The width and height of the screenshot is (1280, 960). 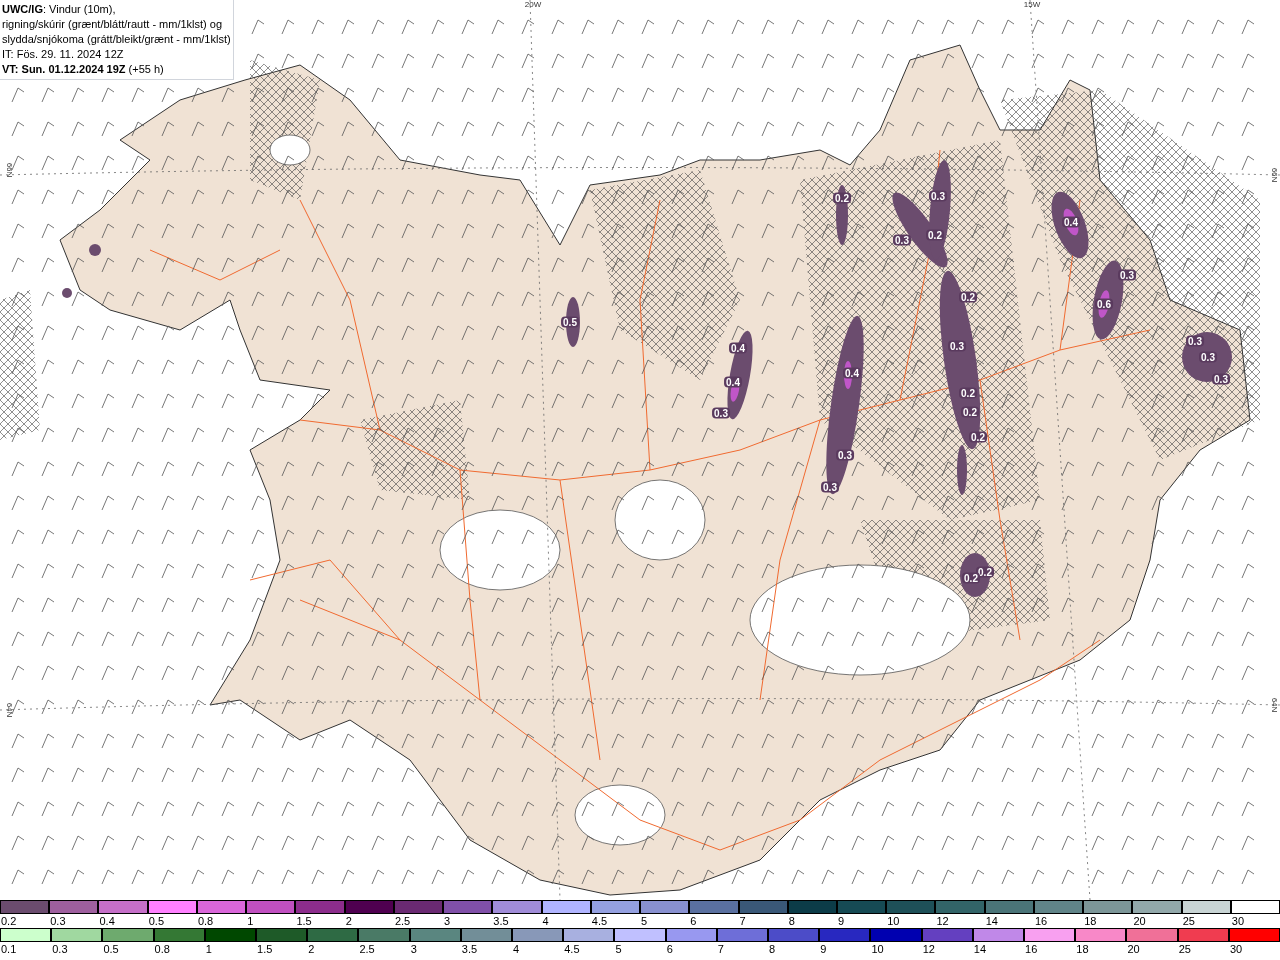 What do you see at coordinates (1104, 304) in the screenshot?
I see `precipitation-value: 0.6` at bounding box center [1104, 304].